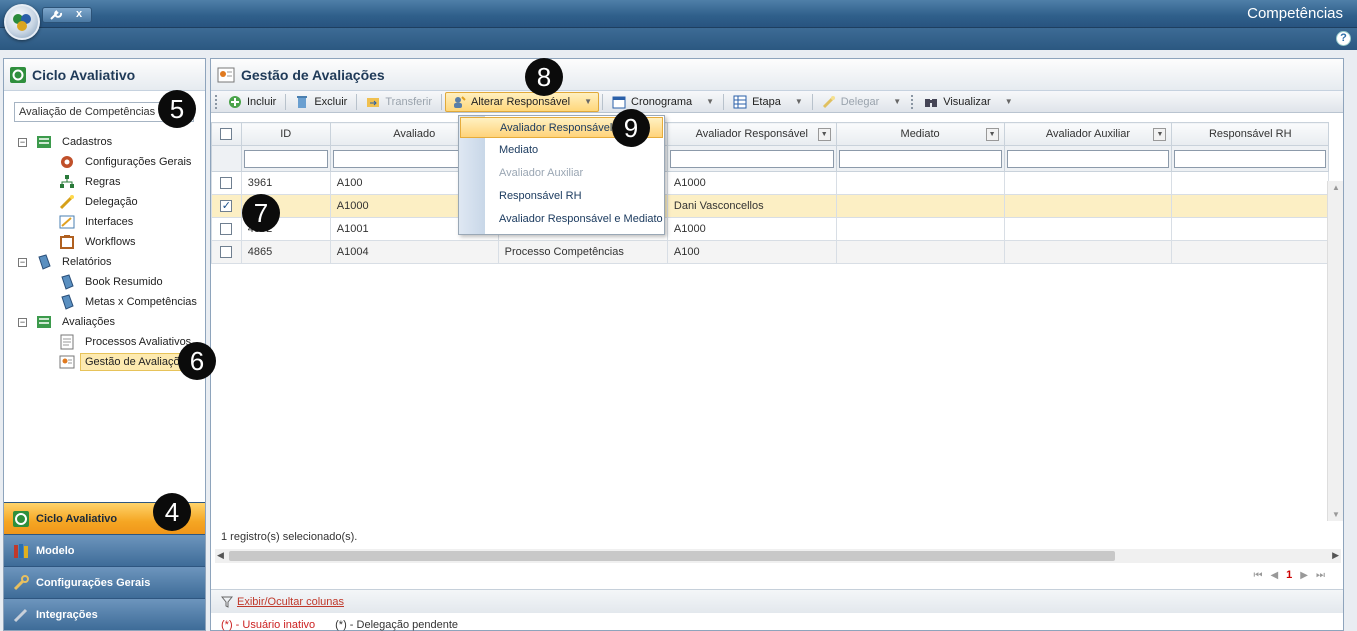 The height and width of the screenshot is (631, 1357). Describe the element at coordinates (109, 322) in the screenshot. I see `tree-item-avaliacoes: − Avaliações` at that location.